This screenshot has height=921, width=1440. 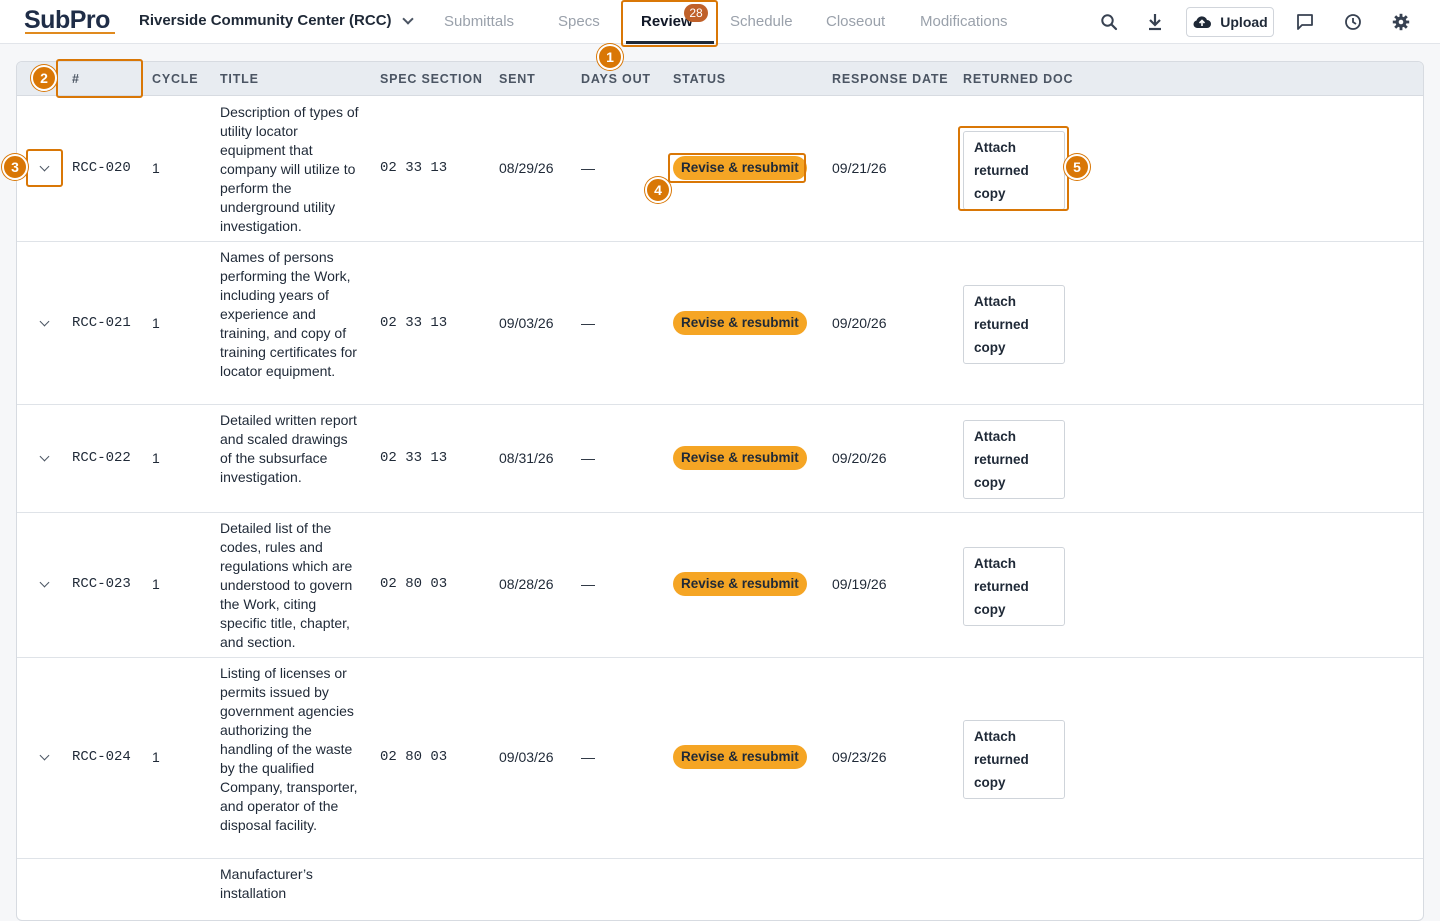 What do you see at coordinates (1401, 22) in the screenshot?
I see `gear-icon` at bounding box center [1401, 22].